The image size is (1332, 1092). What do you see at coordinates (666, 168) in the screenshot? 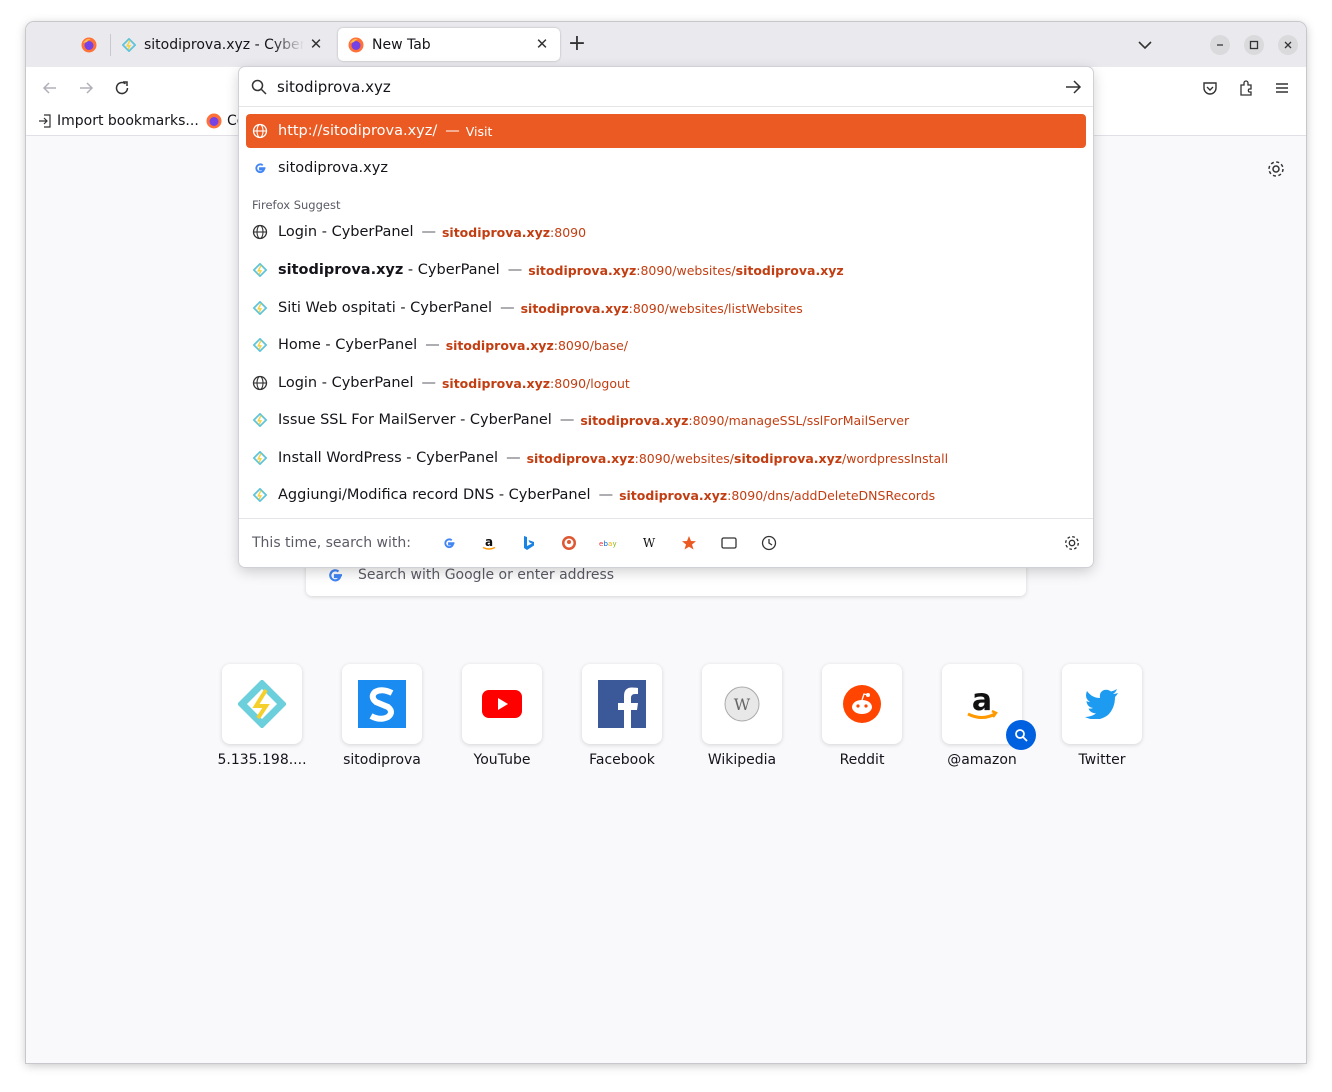
I see `result-search-suggestion: sitodiprova.xyz` at bounding box center [666, 168].